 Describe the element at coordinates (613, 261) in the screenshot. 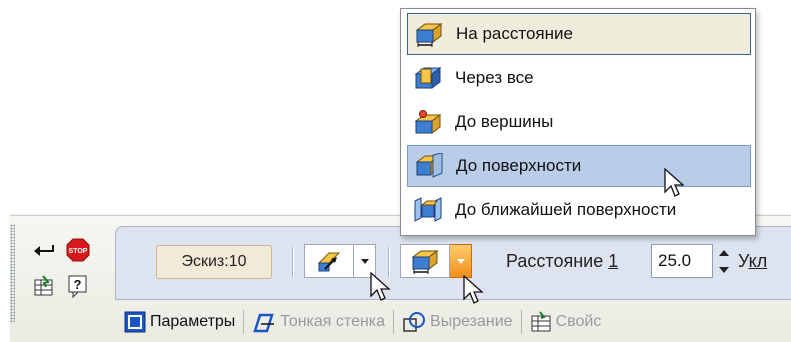

I see `distance-label-index: 1` at that location.